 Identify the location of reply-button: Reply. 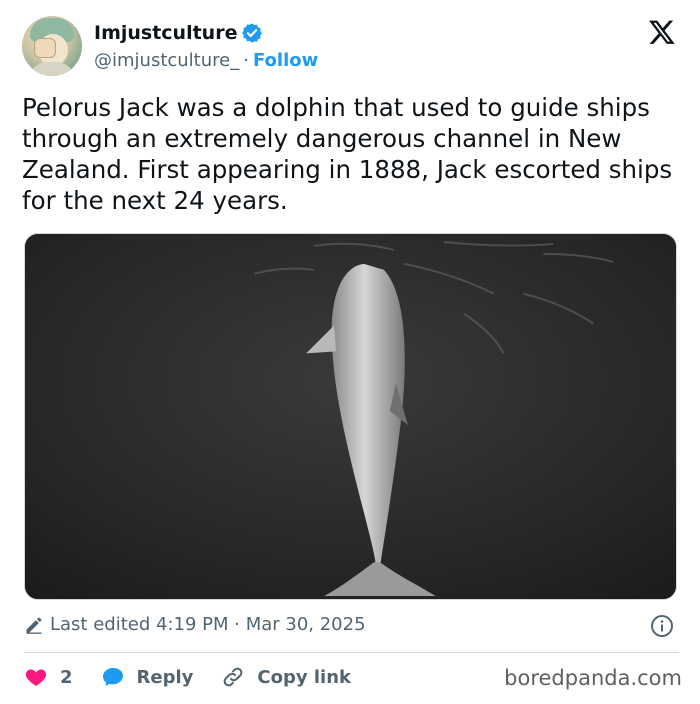
(147, 677).